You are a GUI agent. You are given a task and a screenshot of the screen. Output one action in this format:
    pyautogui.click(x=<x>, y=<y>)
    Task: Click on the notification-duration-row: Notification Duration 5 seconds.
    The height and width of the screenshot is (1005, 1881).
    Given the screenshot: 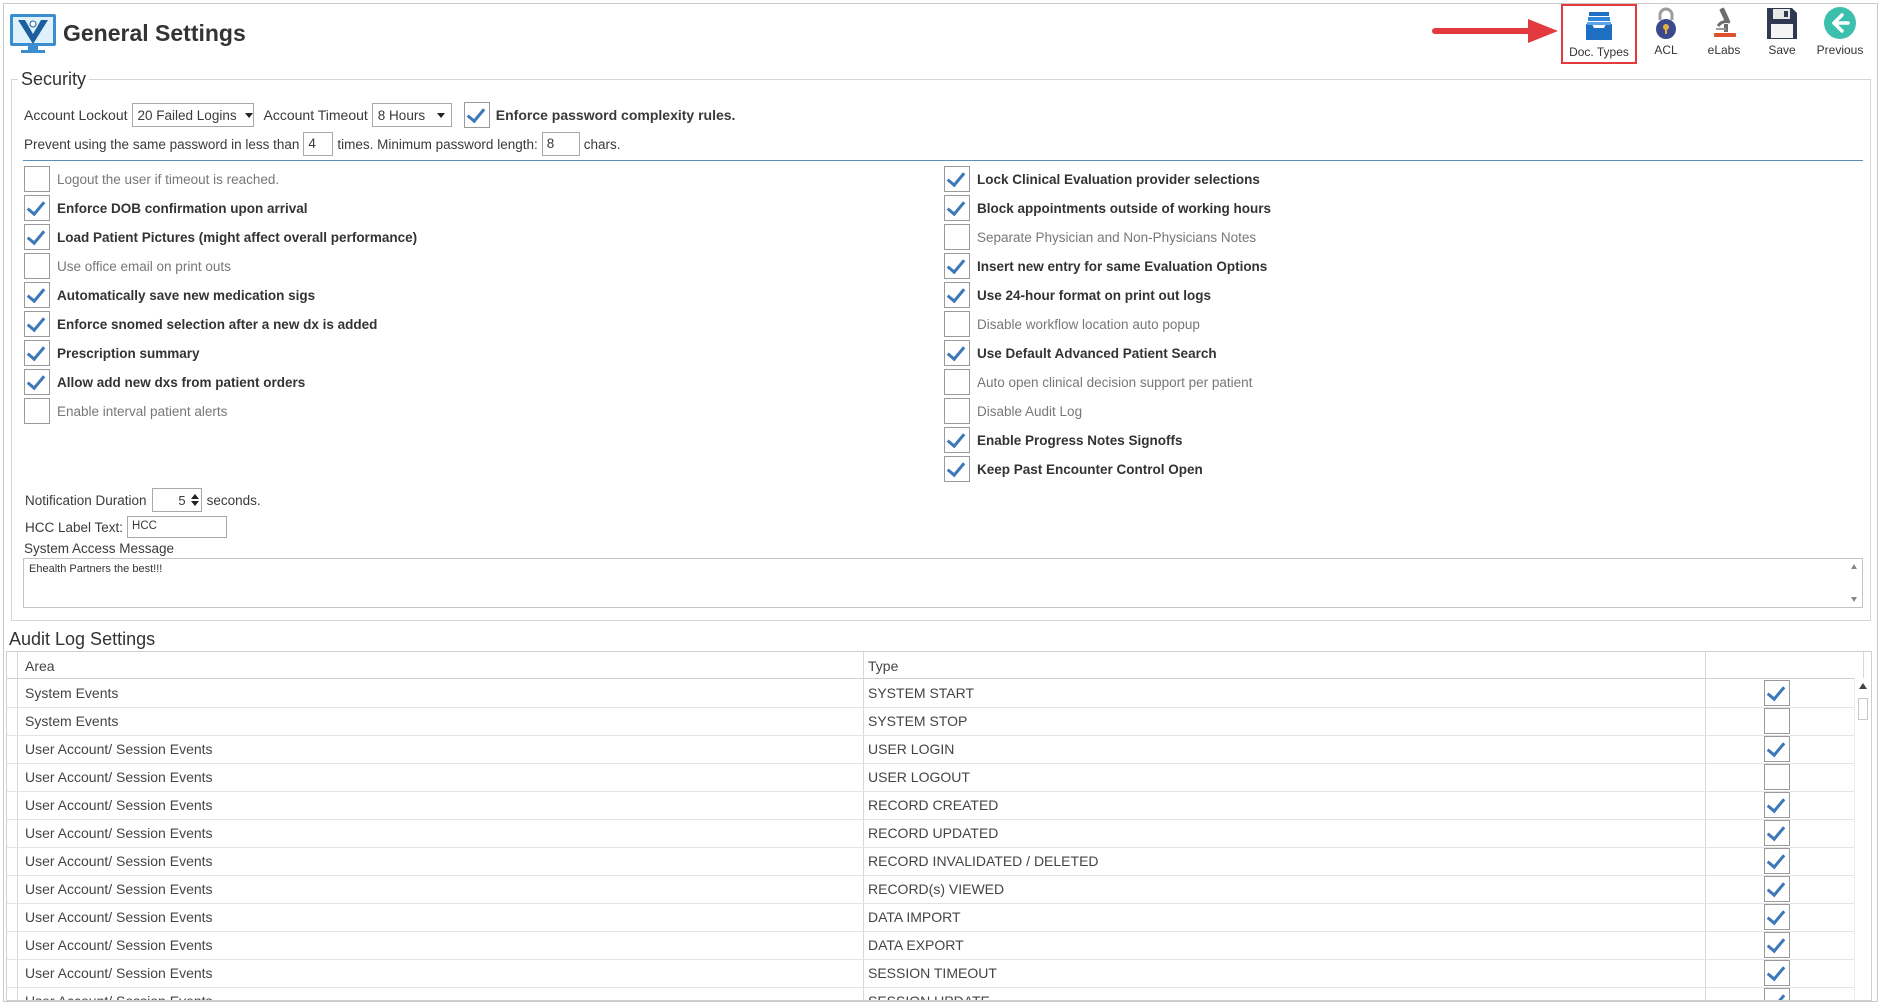 What is the action you would take?
    pyautogui.click(x=143, y=500)
    